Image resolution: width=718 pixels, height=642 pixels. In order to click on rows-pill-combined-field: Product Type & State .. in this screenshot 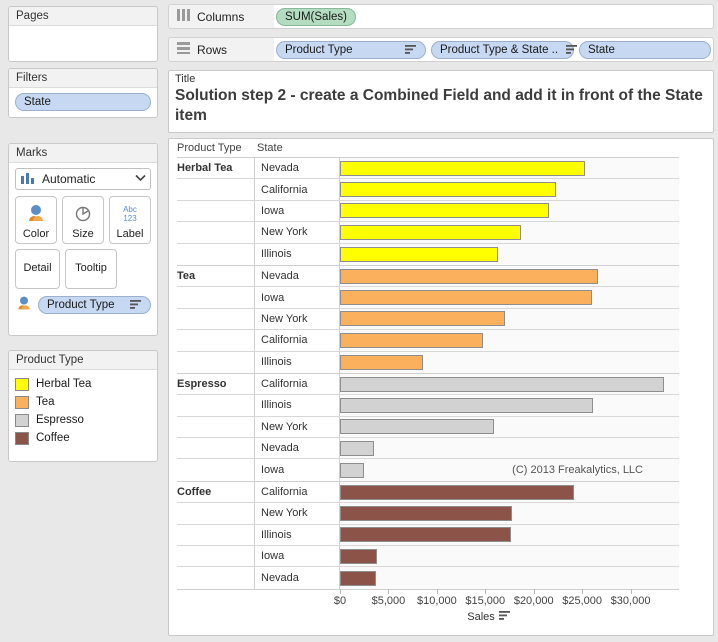, I will do `click(504, 49)`.